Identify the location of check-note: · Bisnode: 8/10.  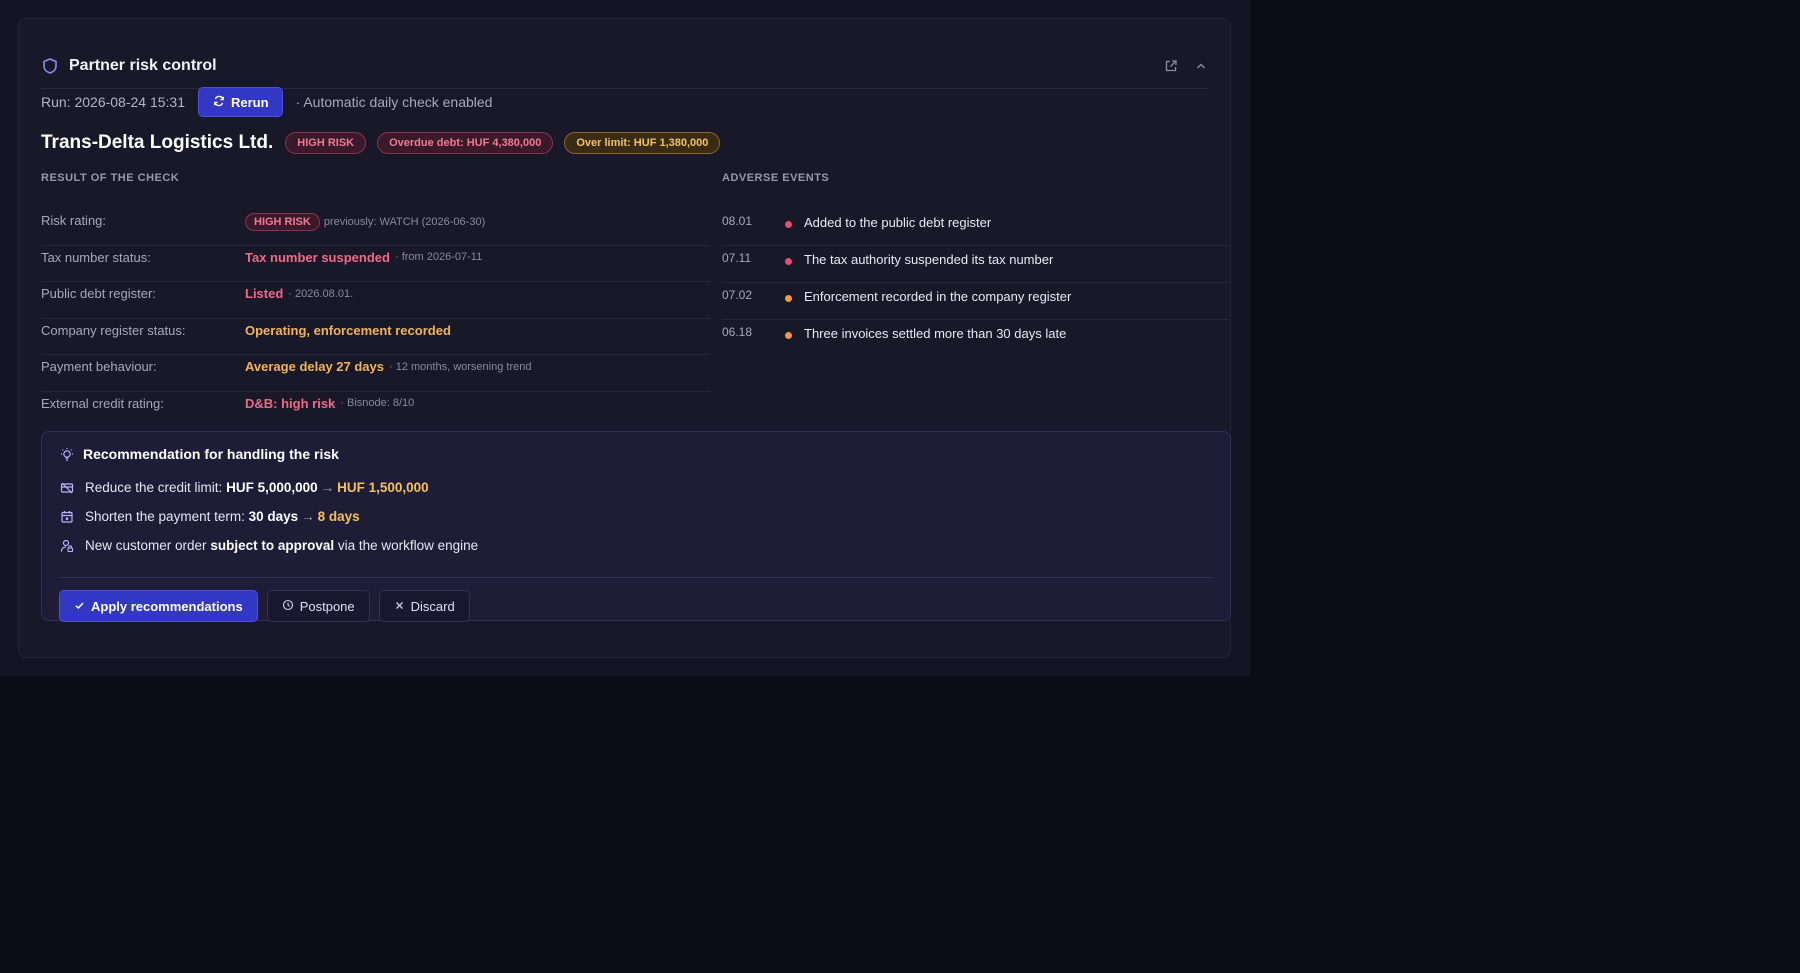
(377, 403).